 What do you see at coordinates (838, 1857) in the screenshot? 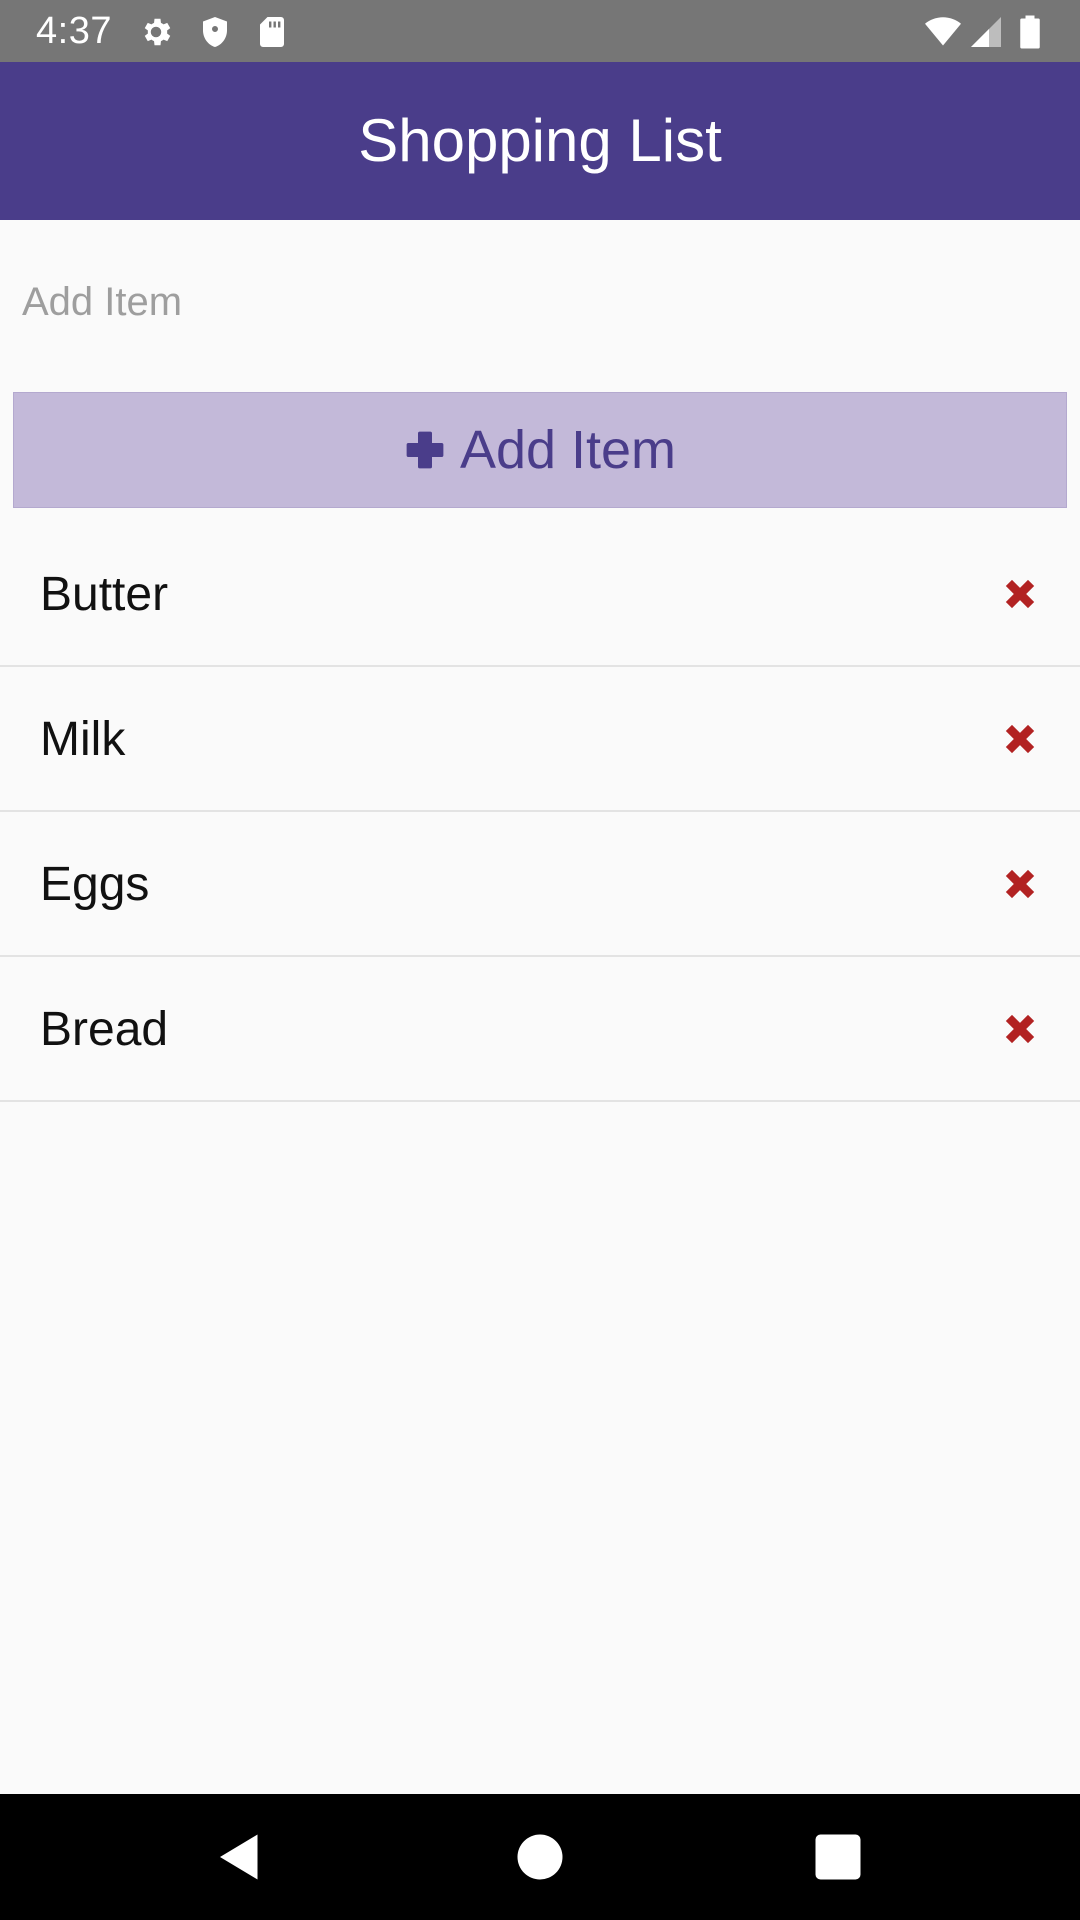
I see `recents-icon` at bounding box center [838, 1857].